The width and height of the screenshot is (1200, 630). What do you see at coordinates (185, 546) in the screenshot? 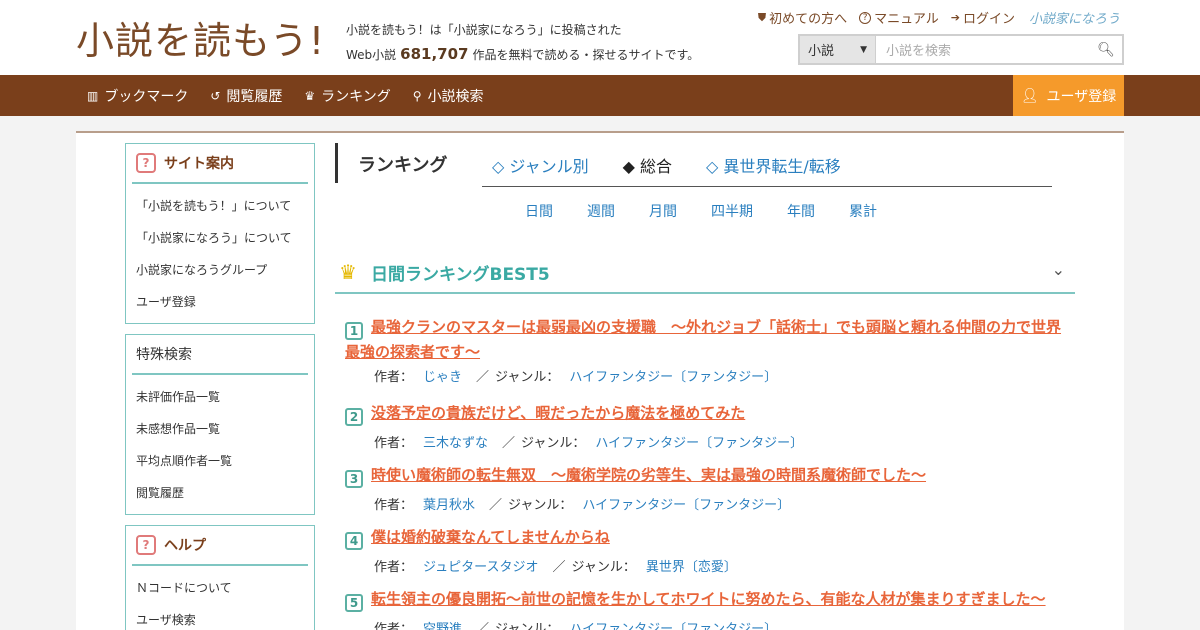
I see `help-title: ヘルプ` at bounding box center [185, 546].